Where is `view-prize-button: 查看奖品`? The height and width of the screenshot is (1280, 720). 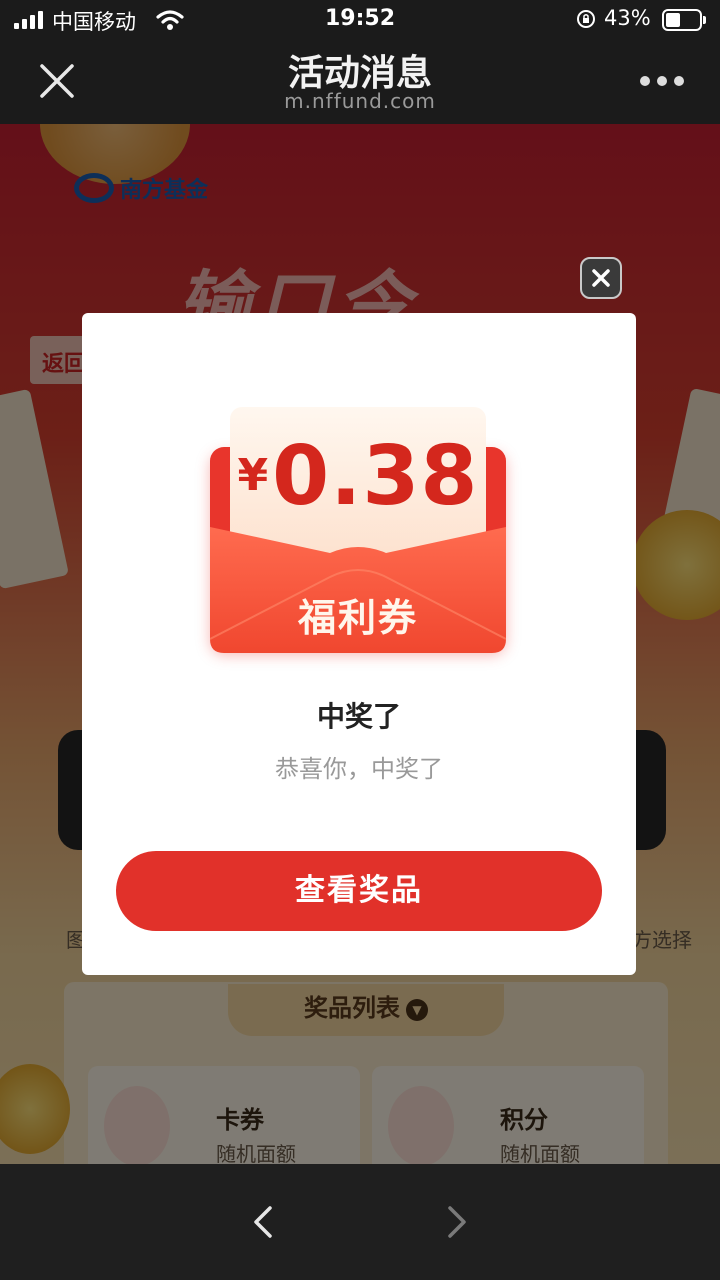
view-prize-button: 查看奖品 is located at coordinates (359, 891).